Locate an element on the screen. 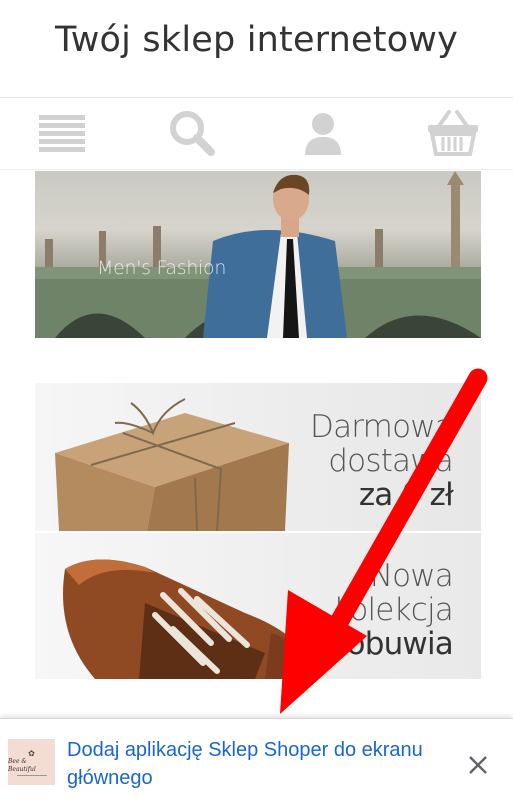 The height and width of the screenshot is (799, 513). cart-button is located at coordinates (453, 133).